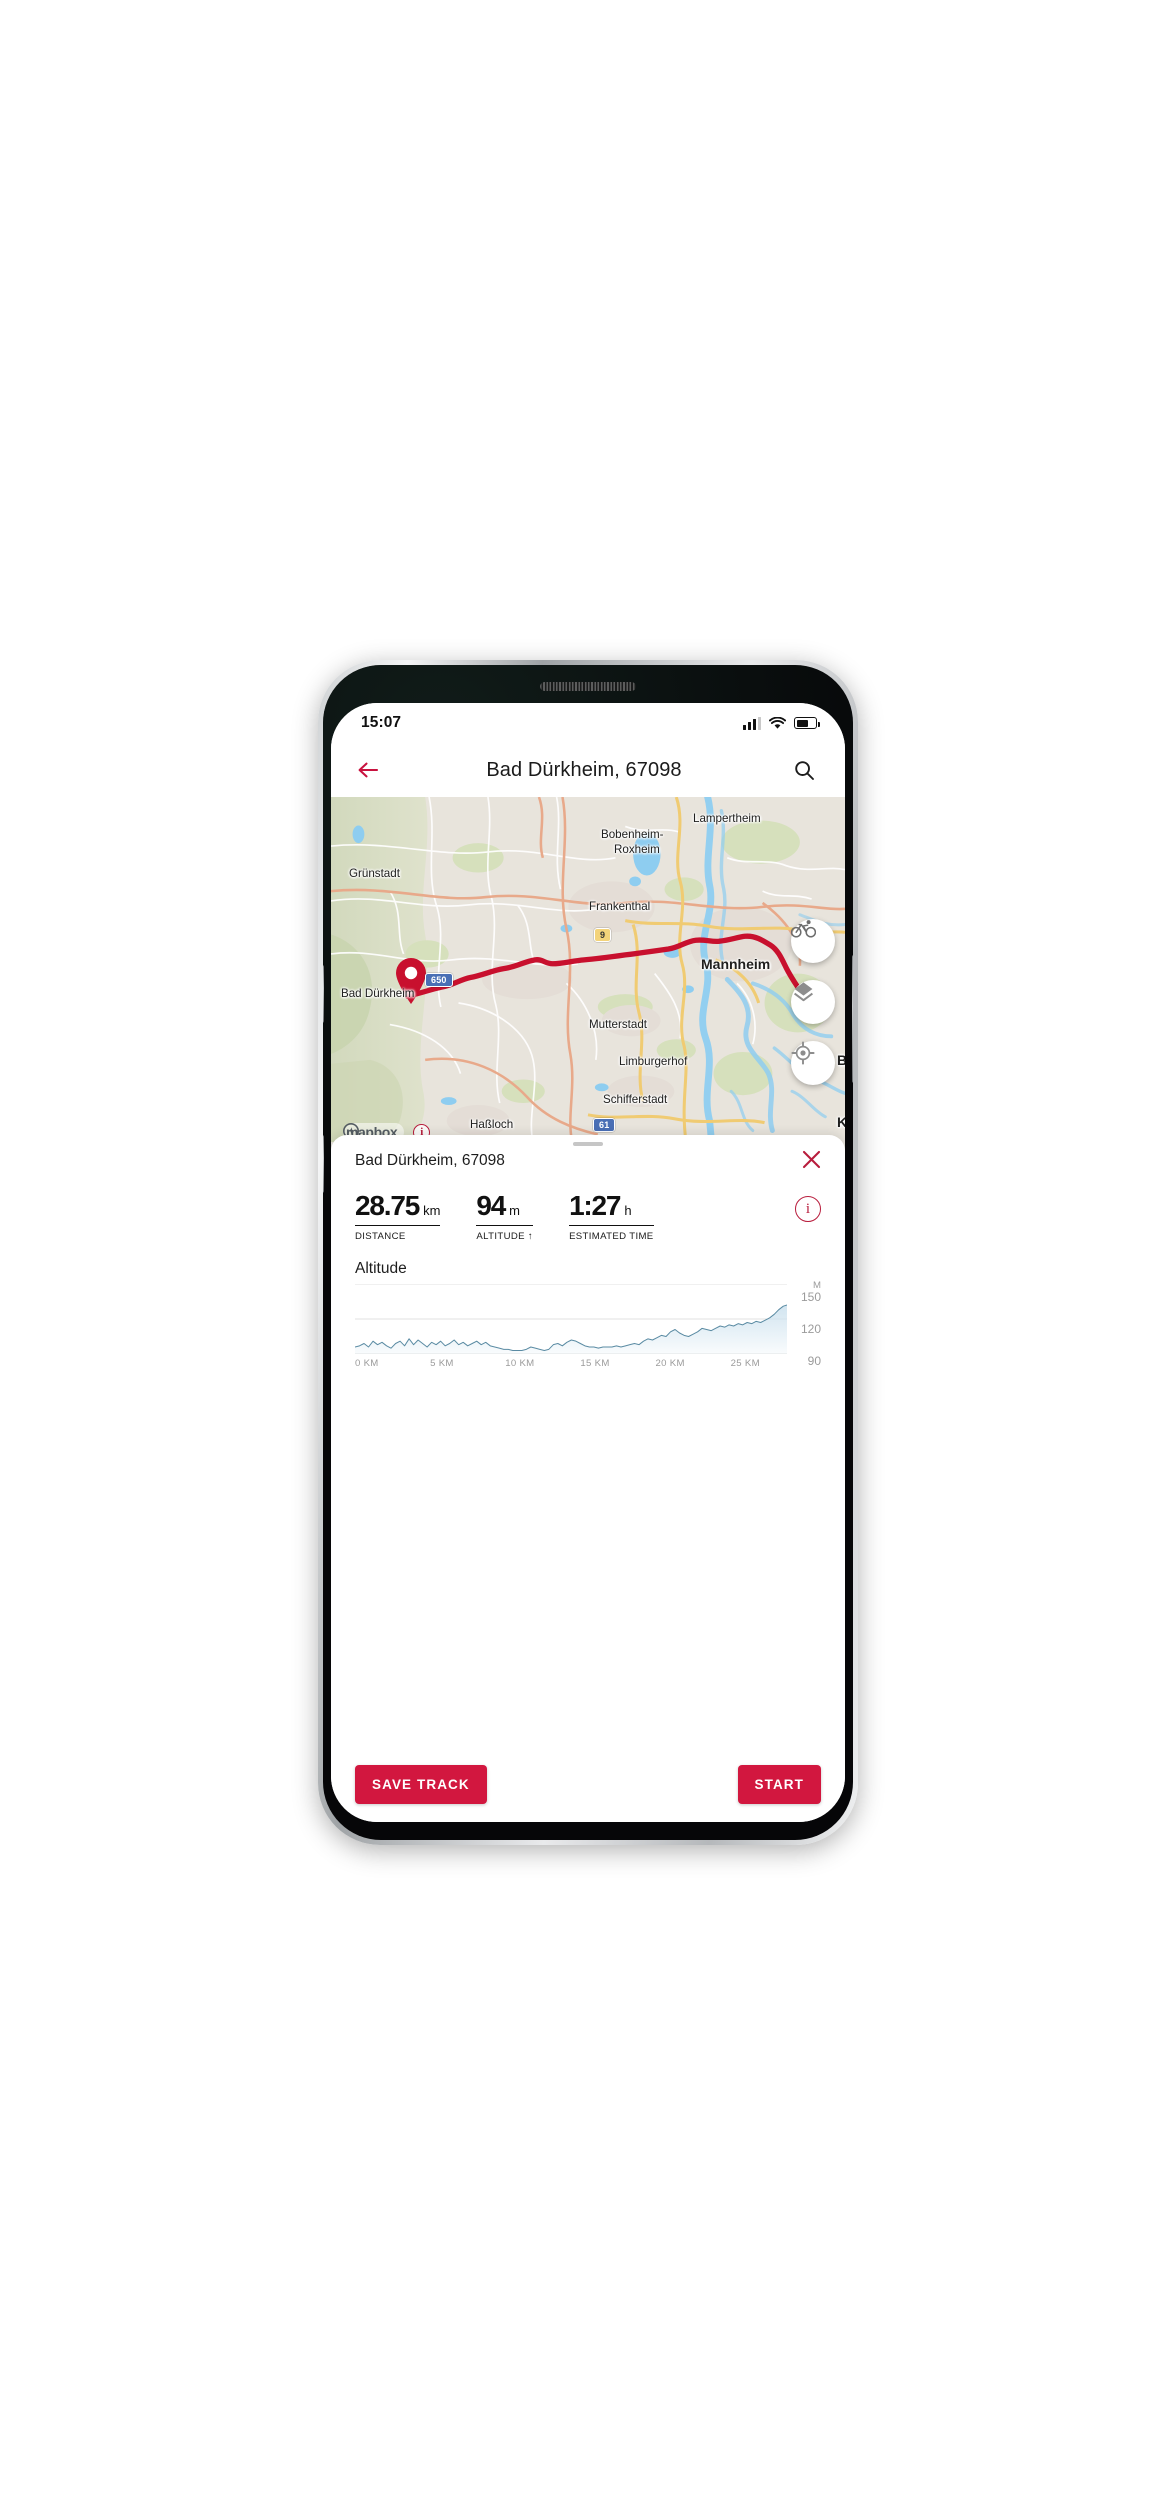 The width and height of the screenshot is (1176, 2500). I want to click on stat-label: ALTITUDE ↑, so click(505, 1237).